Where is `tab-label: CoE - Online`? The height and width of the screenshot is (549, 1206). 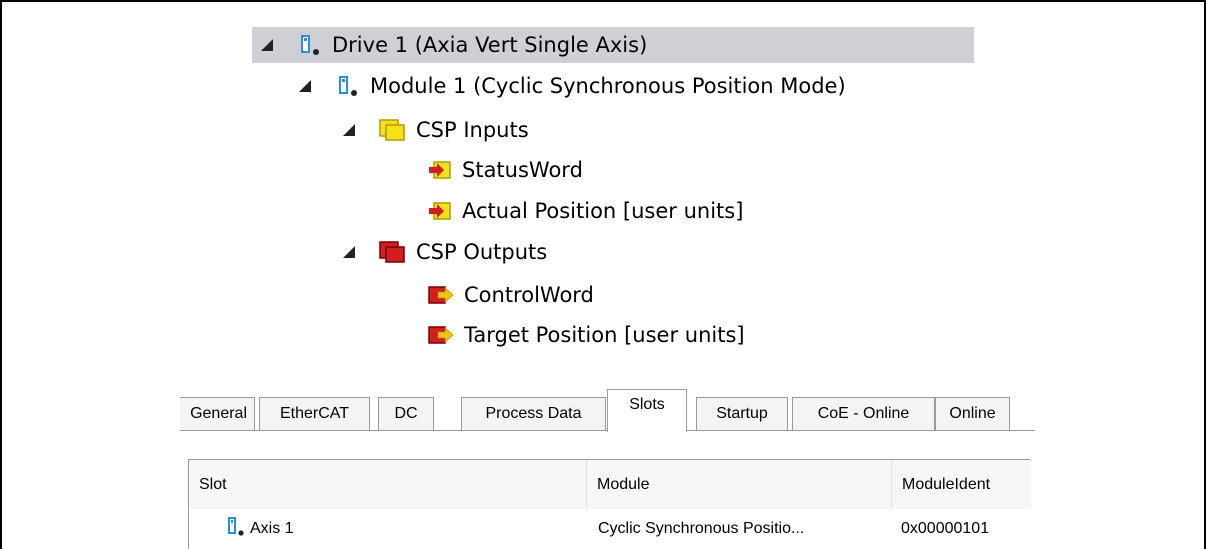
tab-label: CoE - Online is located at coordinates (863, 413).